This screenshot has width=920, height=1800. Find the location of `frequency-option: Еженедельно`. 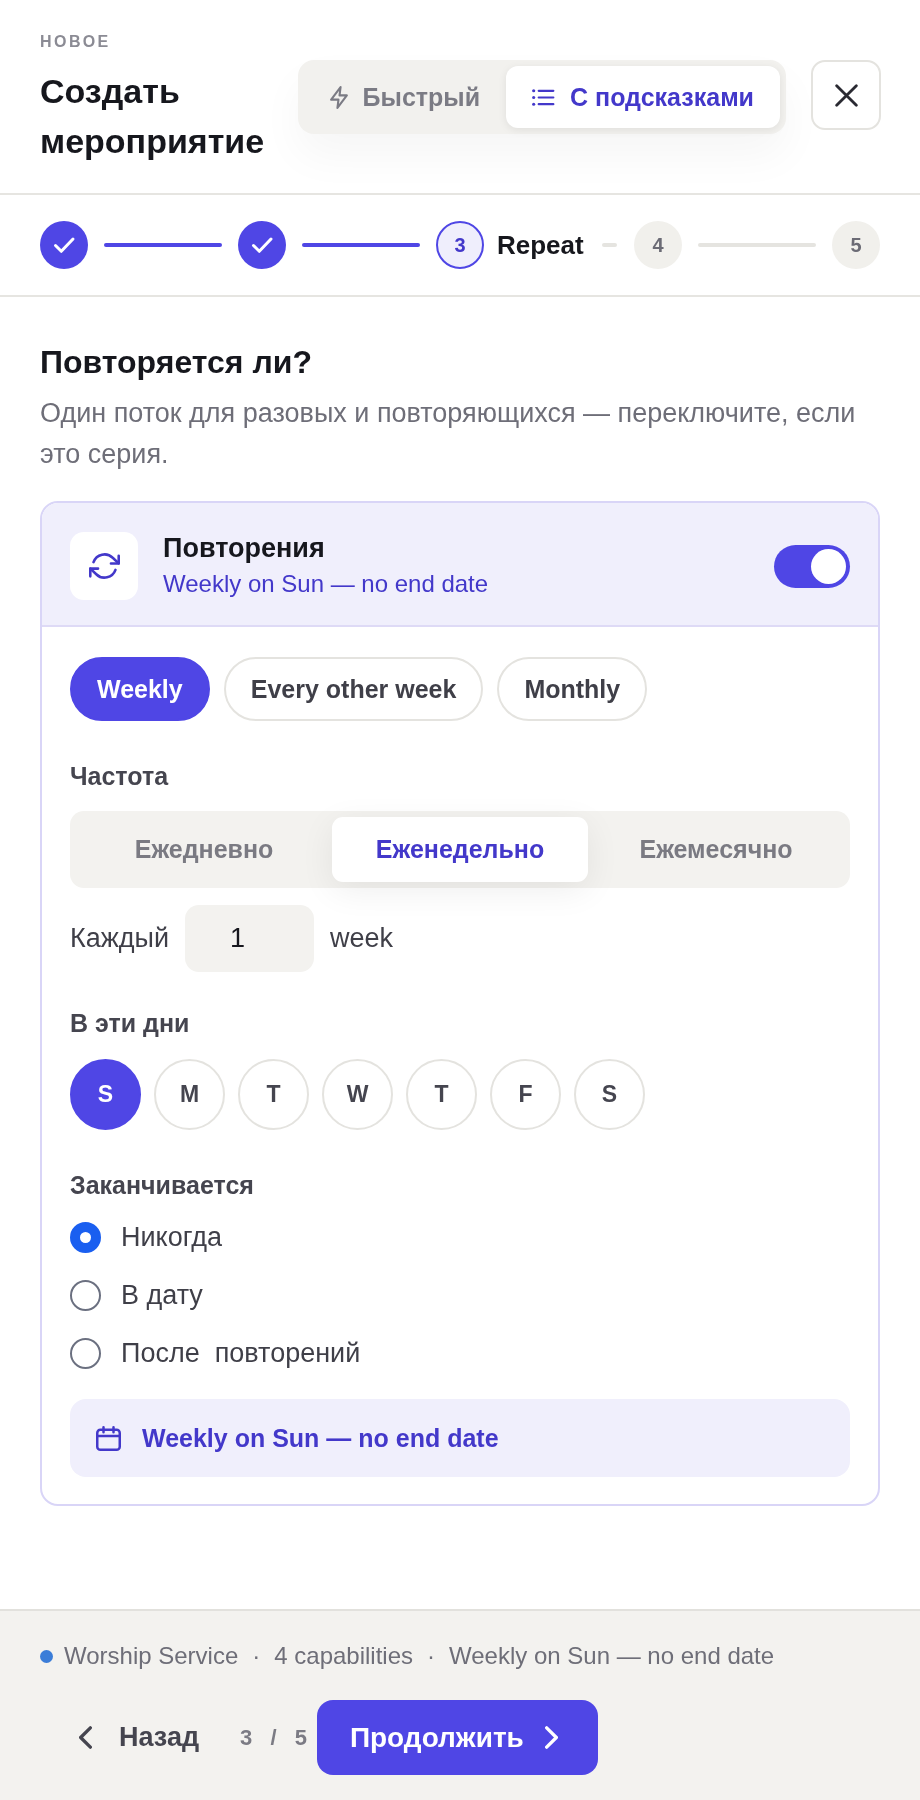

frequency-option: Еженедельно is located at coordinates (460, 849).